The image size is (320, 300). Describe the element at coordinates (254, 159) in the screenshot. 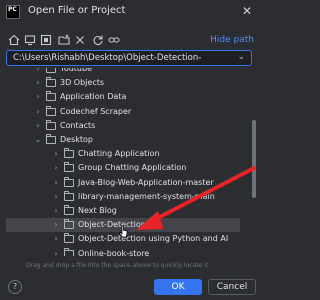

I see `tree-scrollbar` at that location.